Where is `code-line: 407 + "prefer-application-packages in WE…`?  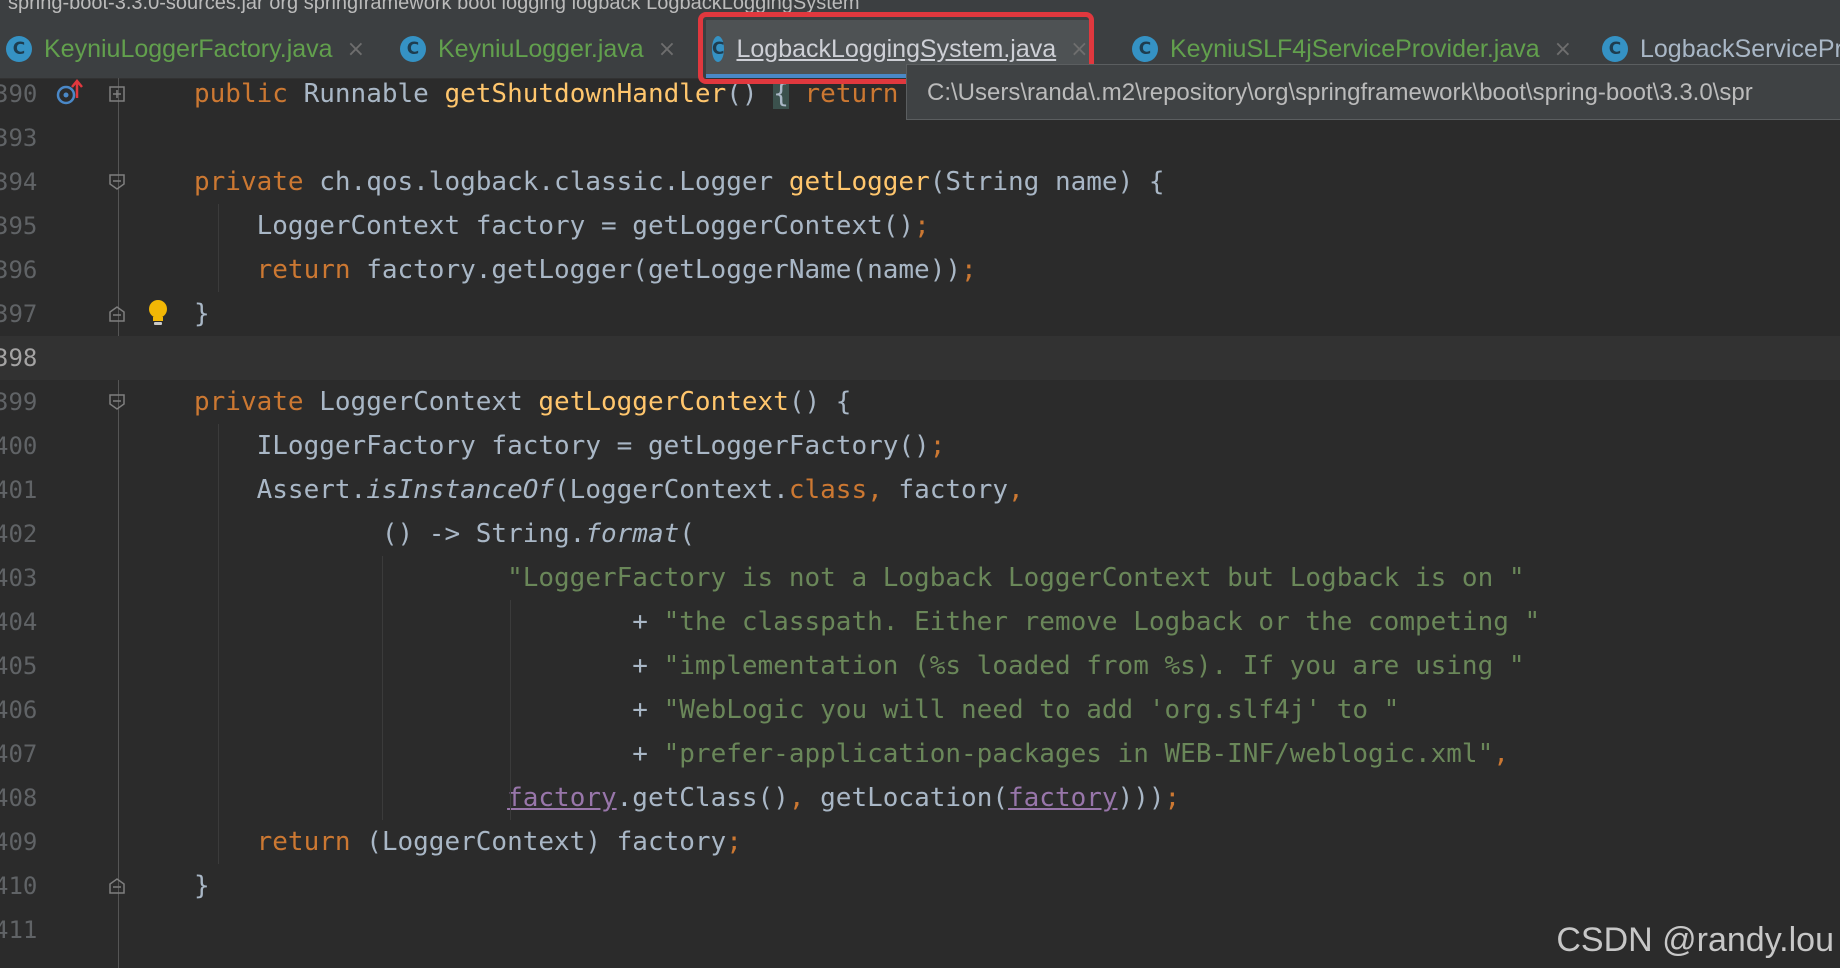 code-line: 407 + "prefer-application-packages in WE… is located at coordinates (920, 754).